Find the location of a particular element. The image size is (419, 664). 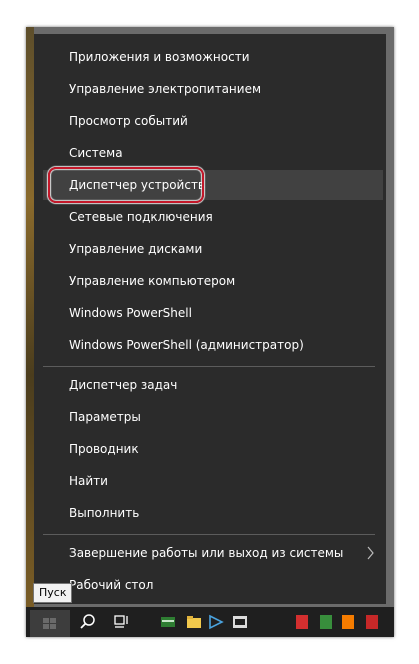

menu-item-label: Сетевые подключения is located at coordinates (141, 217).